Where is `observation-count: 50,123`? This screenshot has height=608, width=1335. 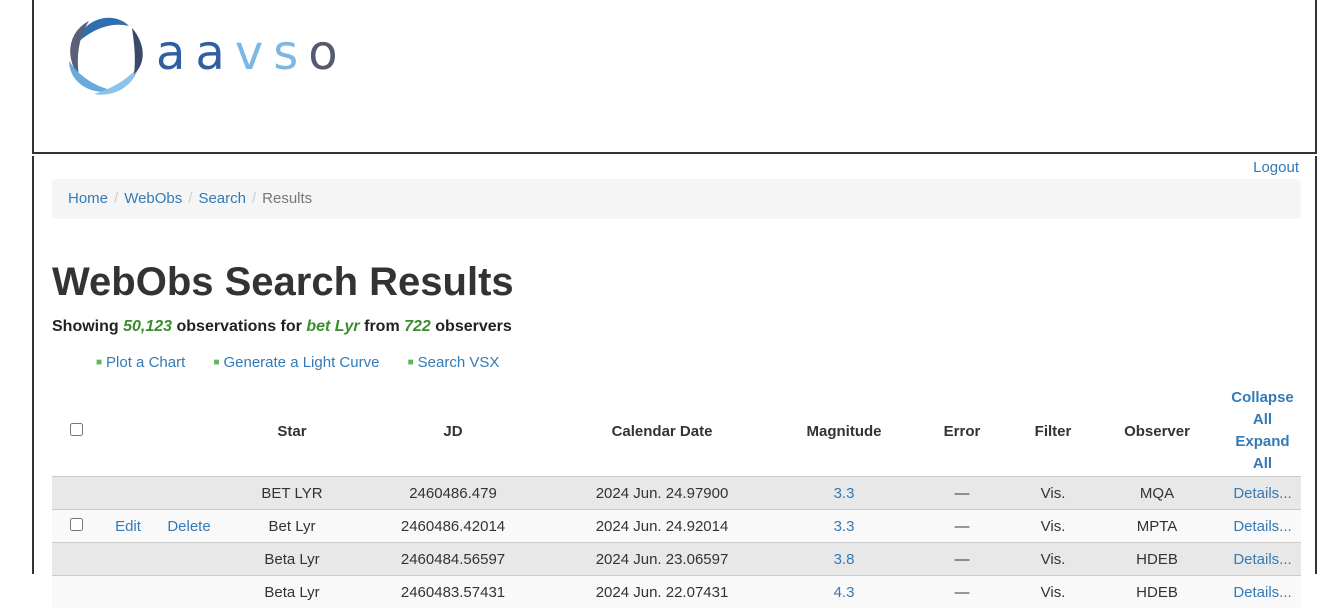
observation-count: 50,123 is located at coordinates (147, 326).